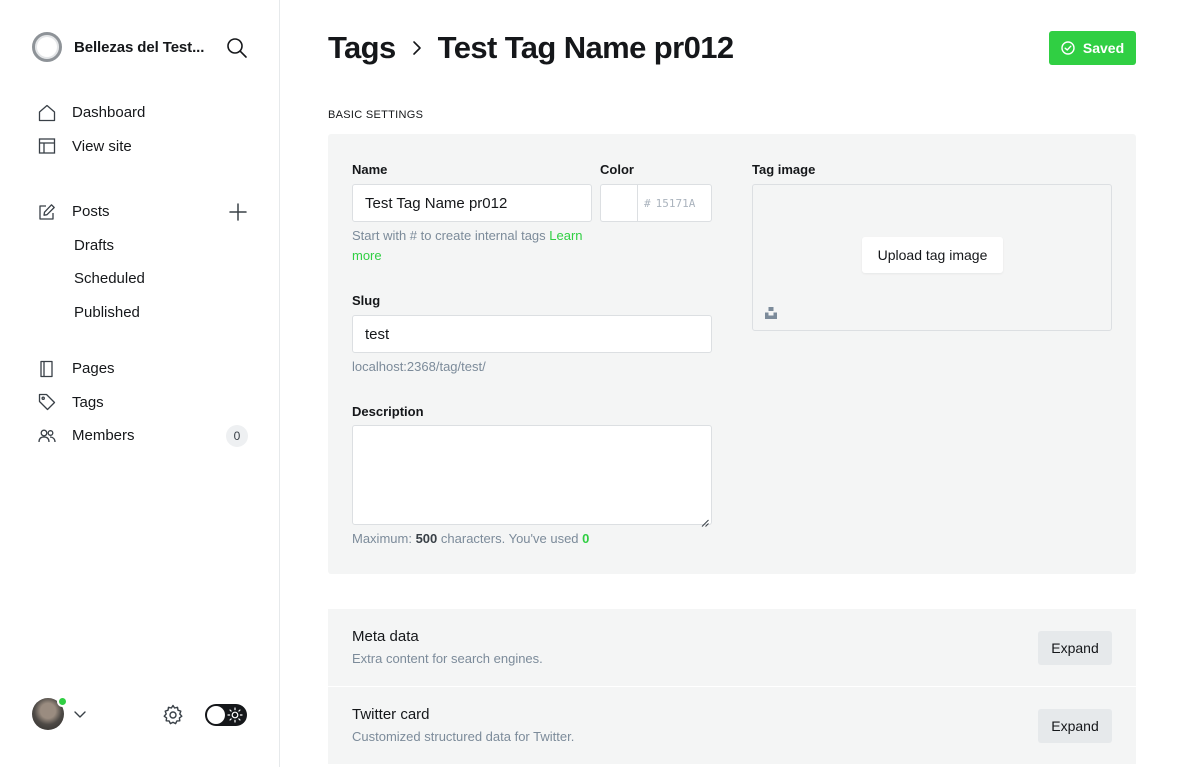 This screenshot has width=1184, height=767. What do you see at coordinates (93, 369) in the screenshot?
I see `nav-item-label: Pages` at bounding box center [93, 369].